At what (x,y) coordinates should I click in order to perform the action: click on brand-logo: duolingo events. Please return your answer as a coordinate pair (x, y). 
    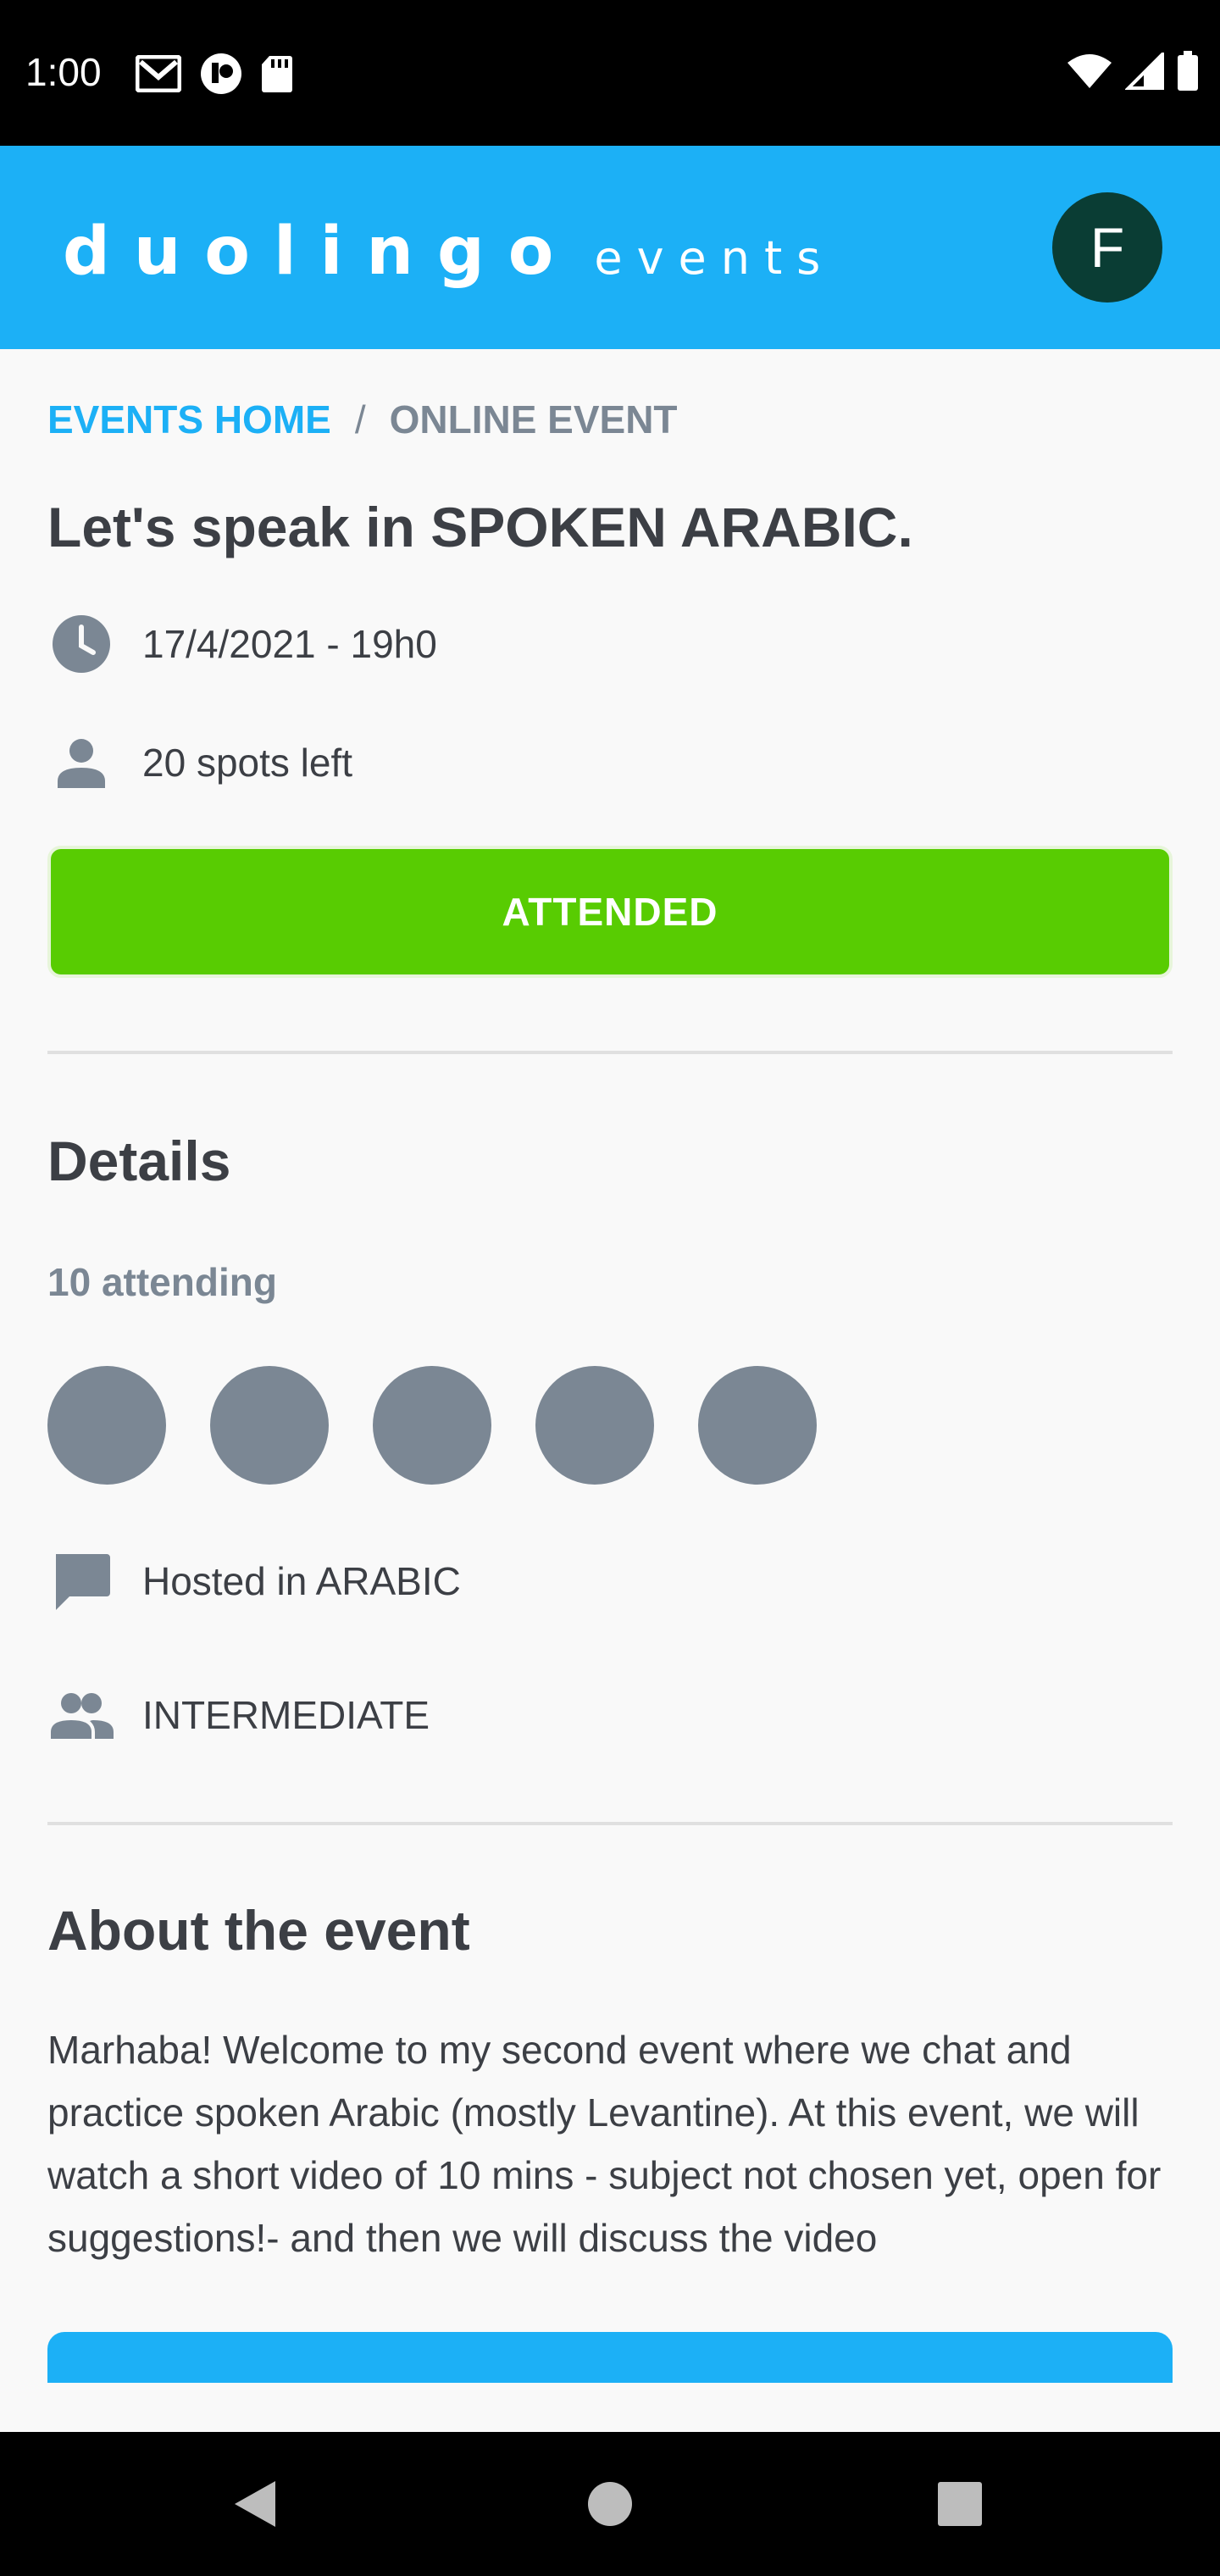
    Looking at the image, I should click on (449, 252).